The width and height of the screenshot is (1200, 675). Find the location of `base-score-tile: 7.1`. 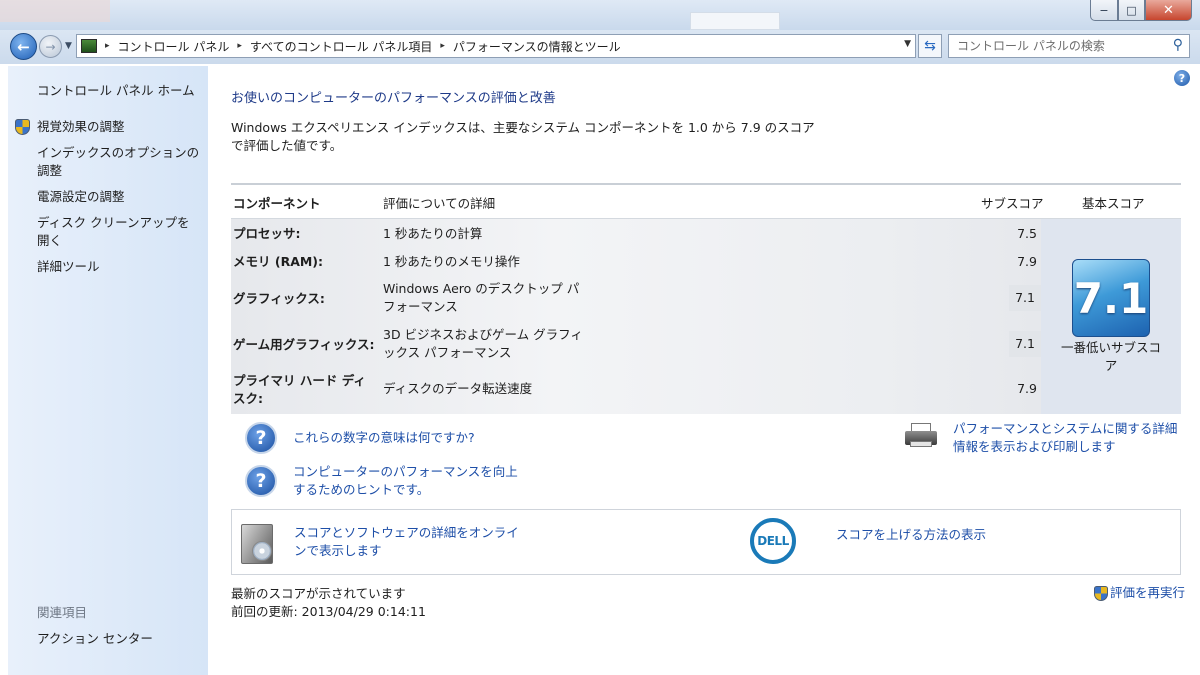

base-score-tile: 7.1 is located at coordinates (1111, 298).